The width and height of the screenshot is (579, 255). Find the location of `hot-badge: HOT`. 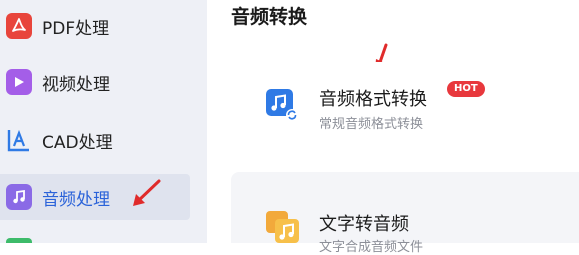

hot-badge: HOT is located at coordinates (466, 89).